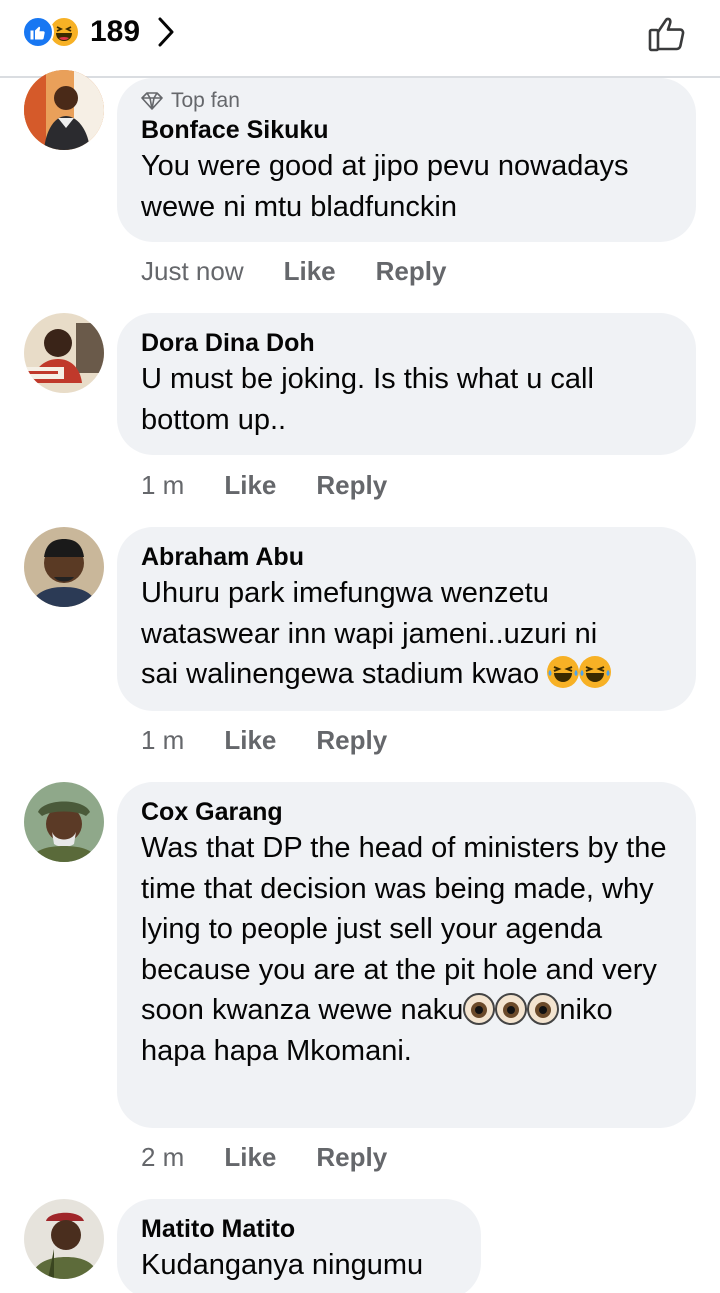 This screenshot has height=1293, width=720. I want to click on comment-timestamp: 2 m, so click(162, 1157).